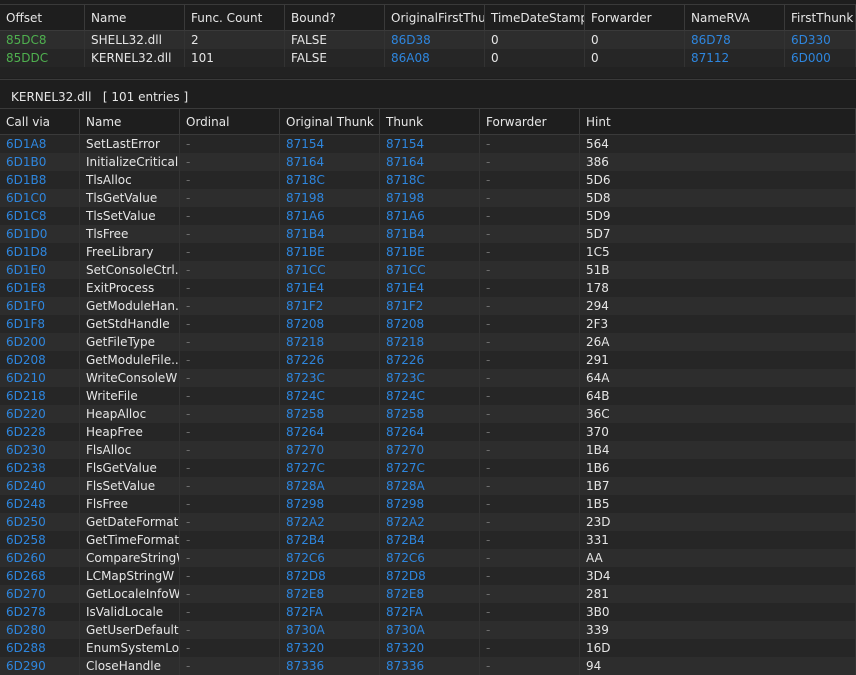  What do you see at coordinates (820, 18) in the screenshot?
I see `column-header-firstthunk: FirstThunk` at bounding box center [820, 18].